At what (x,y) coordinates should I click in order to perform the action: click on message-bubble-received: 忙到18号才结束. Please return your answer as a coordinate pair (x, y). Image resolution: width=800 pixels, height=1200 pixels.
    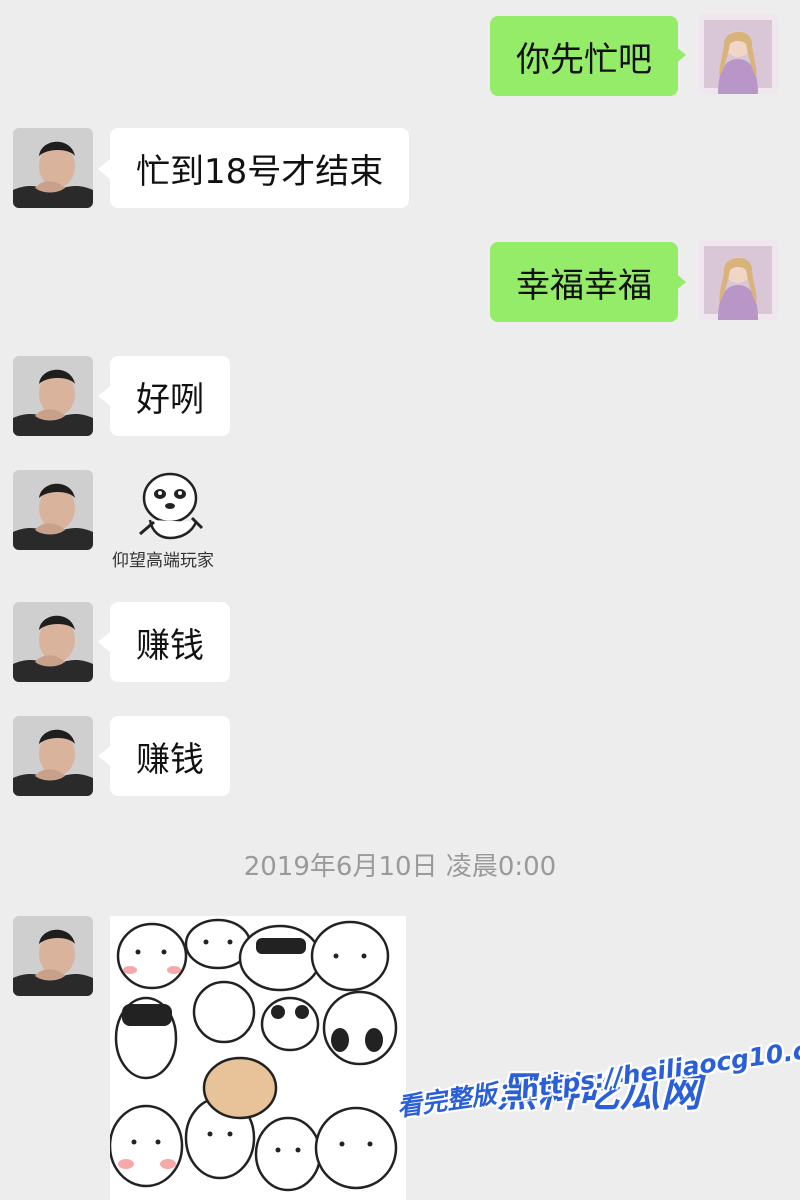
    Looking at the image, I should click on (260, 168).